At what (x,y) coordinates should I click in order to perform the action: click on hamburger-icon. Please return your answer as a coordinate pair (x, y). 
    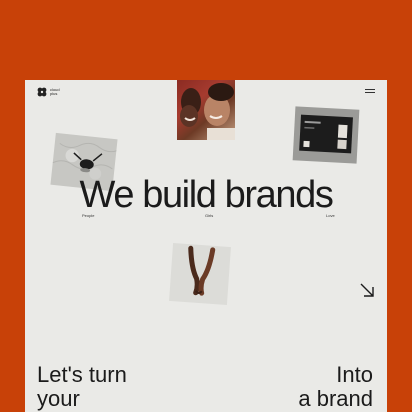
    Looking at the image, I should click on (370, 89).